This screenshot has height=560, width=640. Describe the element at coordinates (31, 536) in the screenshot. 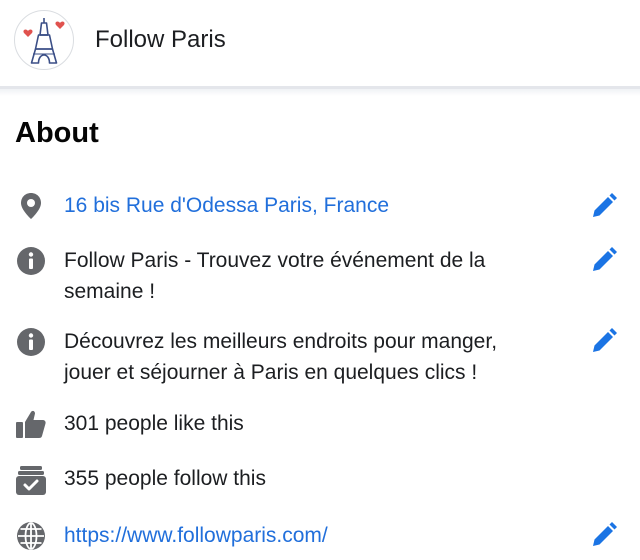

I see `globe-icon` at that location.